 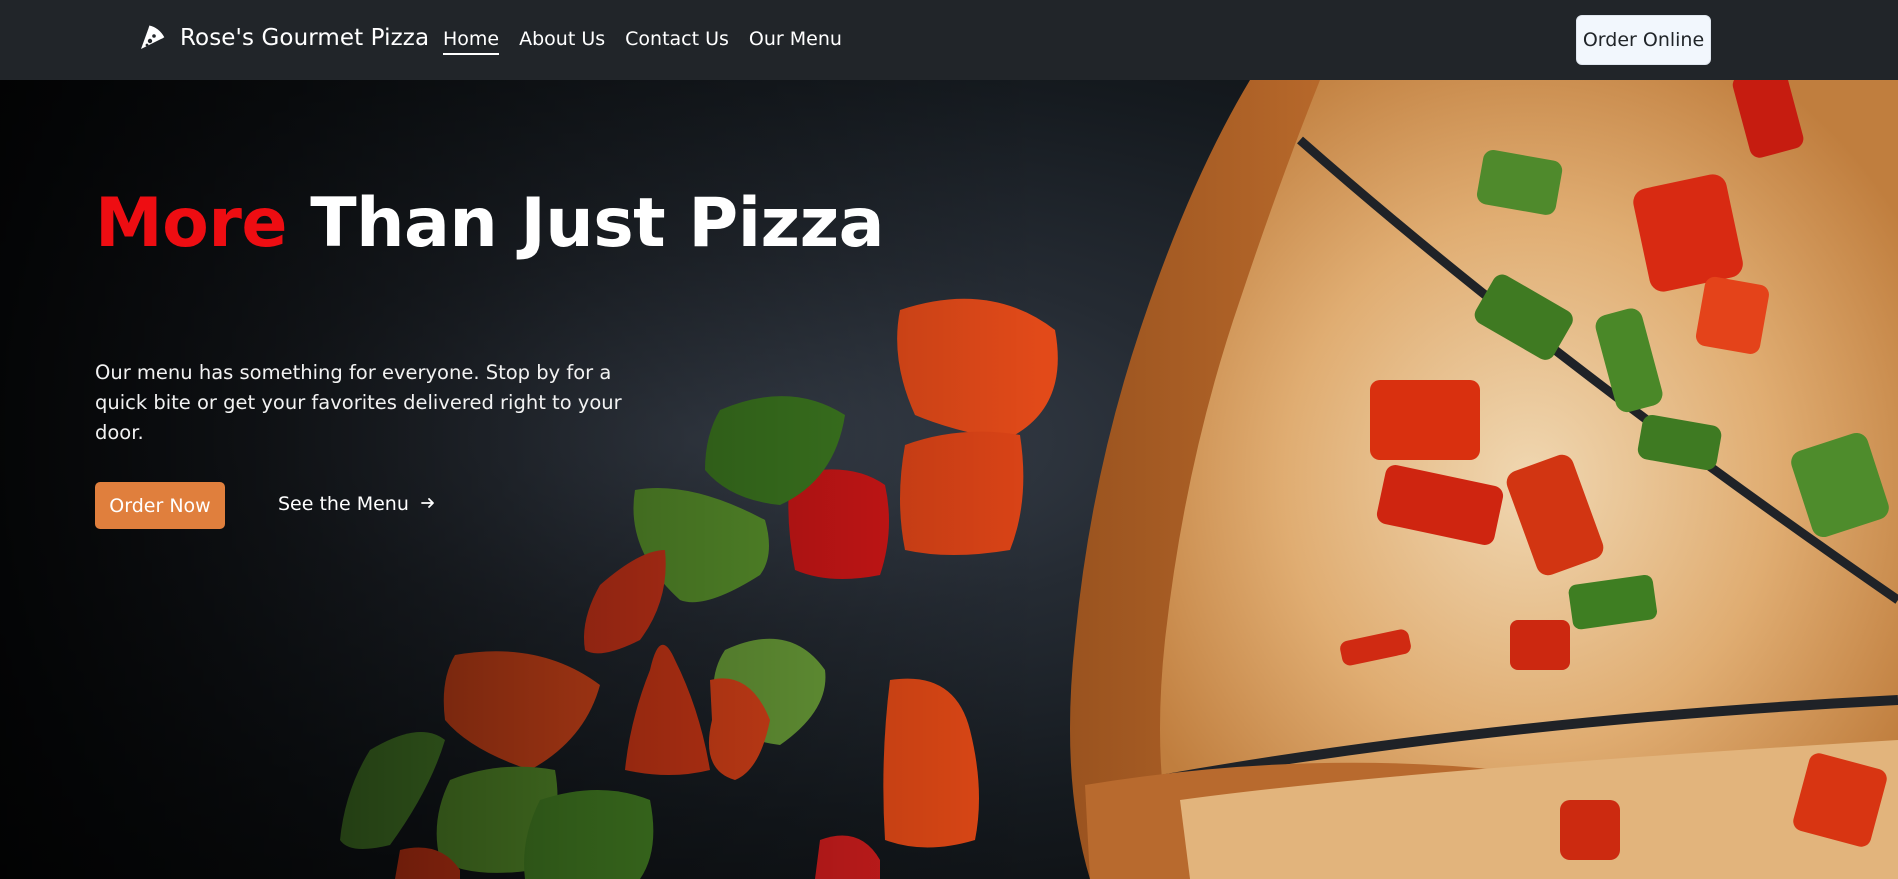 I want to click on arrow-right-icon, so click(x=427, y=504).